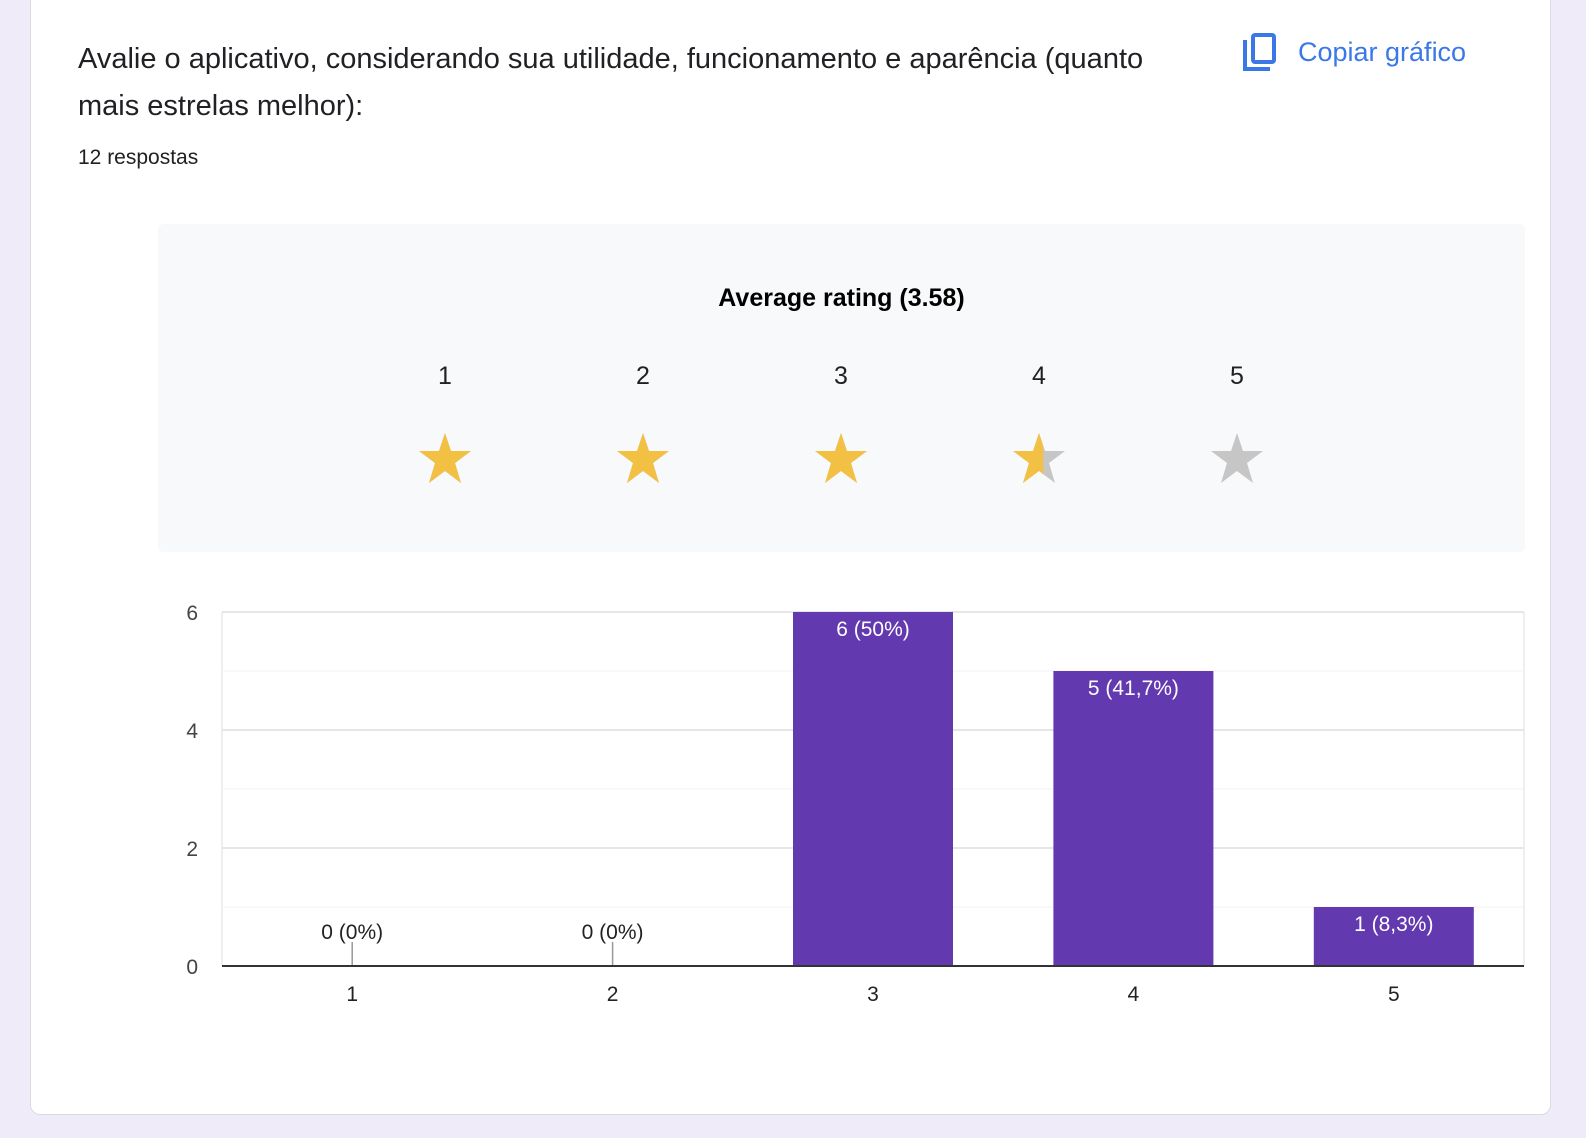  Describe the element at coordinates (1039, 376) in the screenshot. I see `star-number: 4` at that location.